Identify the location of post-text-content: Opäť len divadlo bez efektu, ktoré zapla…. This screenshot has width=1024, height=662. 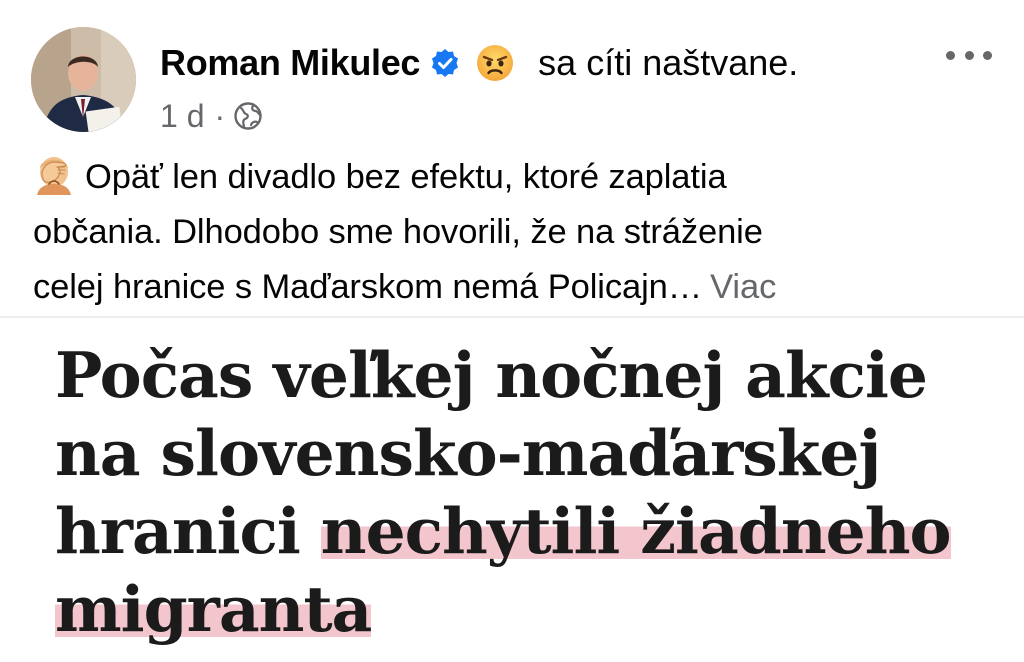
(406, 177).